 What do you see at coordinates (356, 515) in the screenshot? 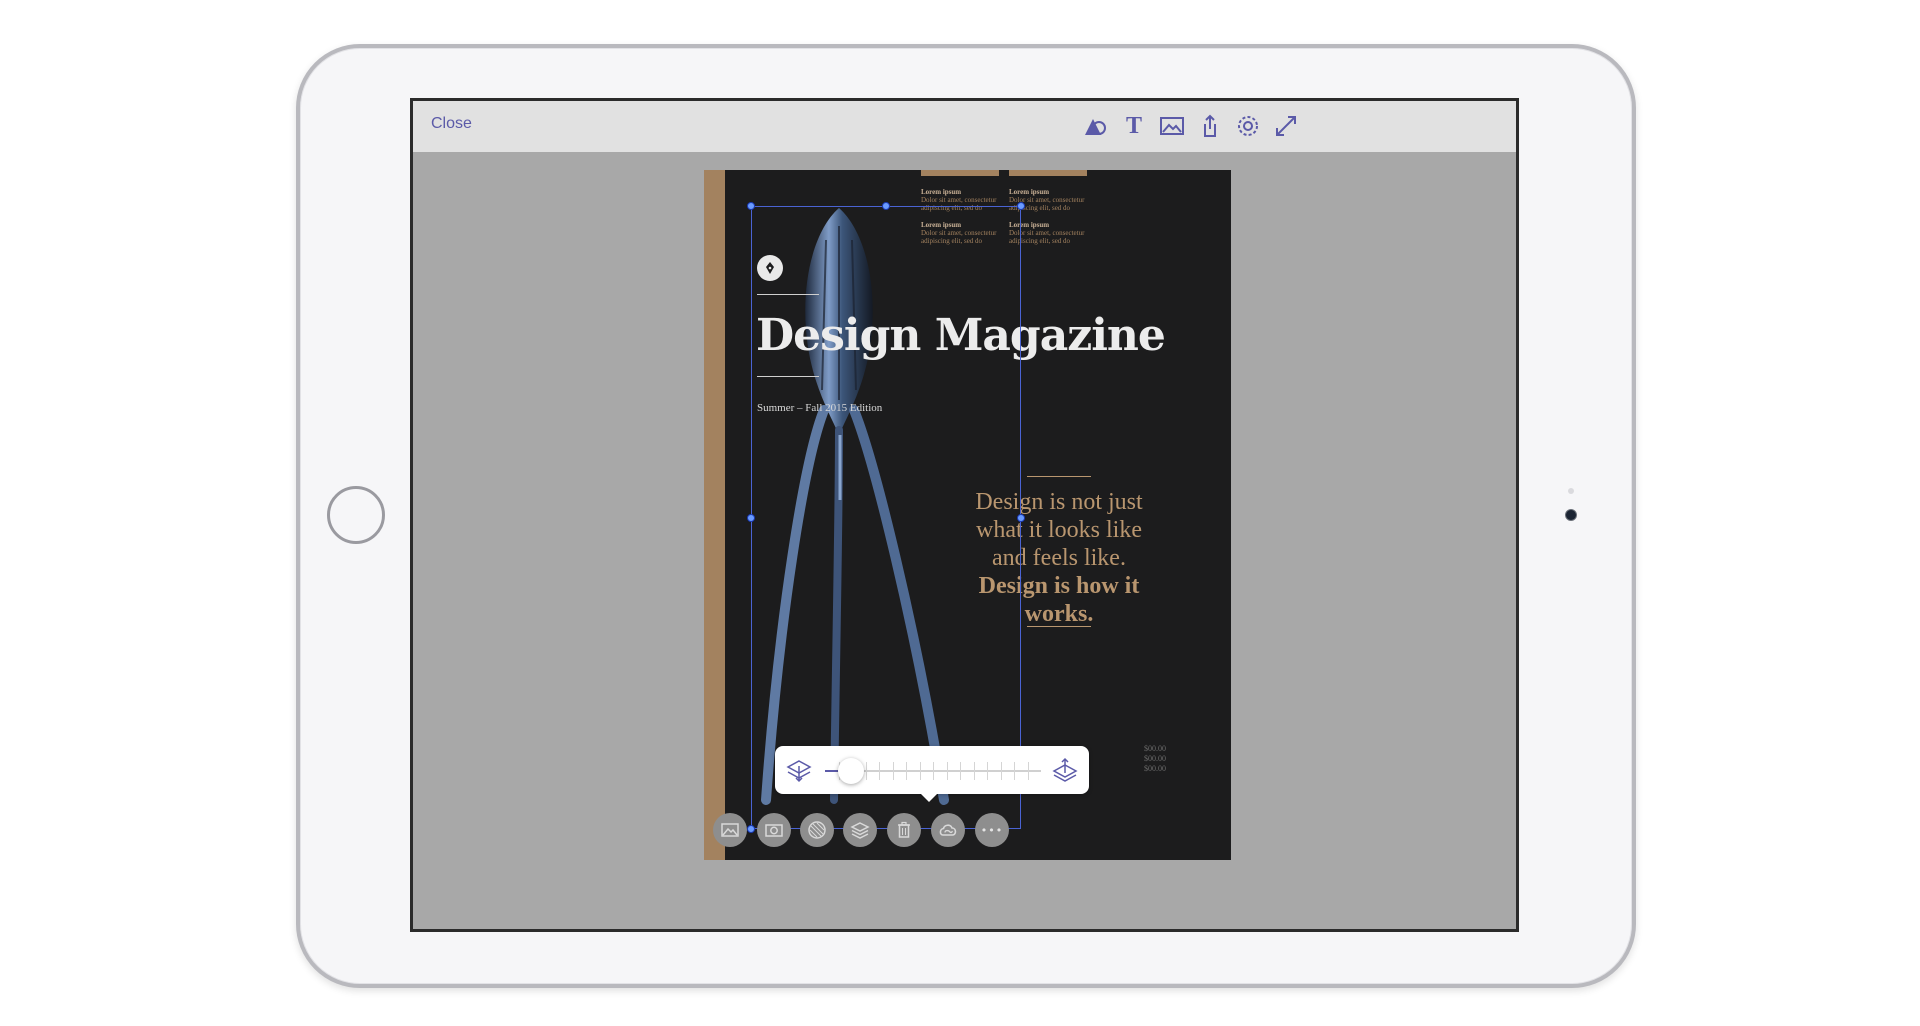
I see `home-button` at bounding box center [356, 515].